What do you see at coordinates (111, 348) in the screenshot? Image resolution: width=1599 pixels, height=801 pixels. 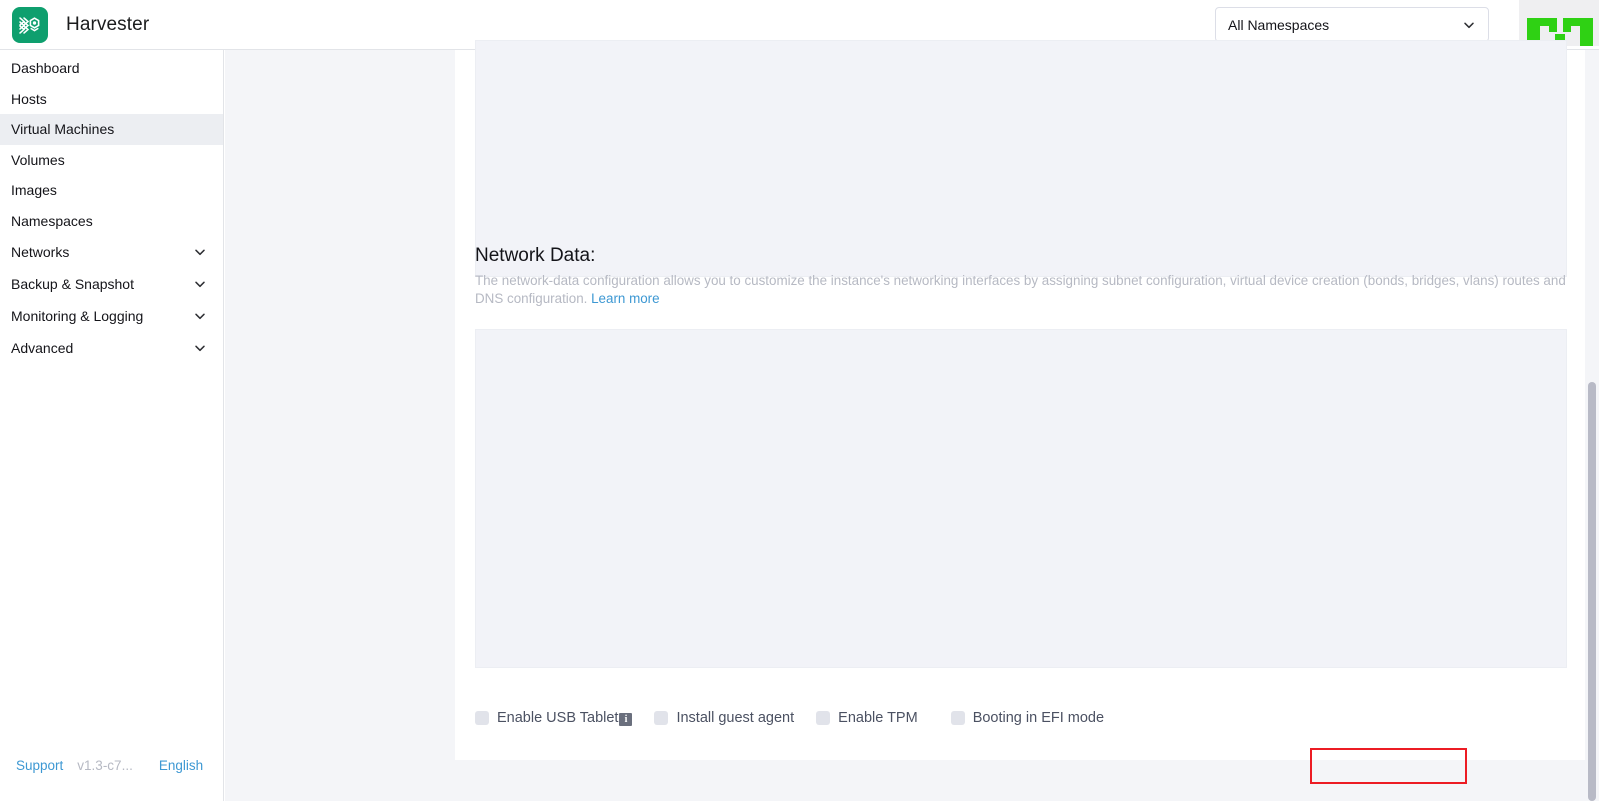 I see `sidebar-item-advanced: Advanced` at bounding box center [111, 348].